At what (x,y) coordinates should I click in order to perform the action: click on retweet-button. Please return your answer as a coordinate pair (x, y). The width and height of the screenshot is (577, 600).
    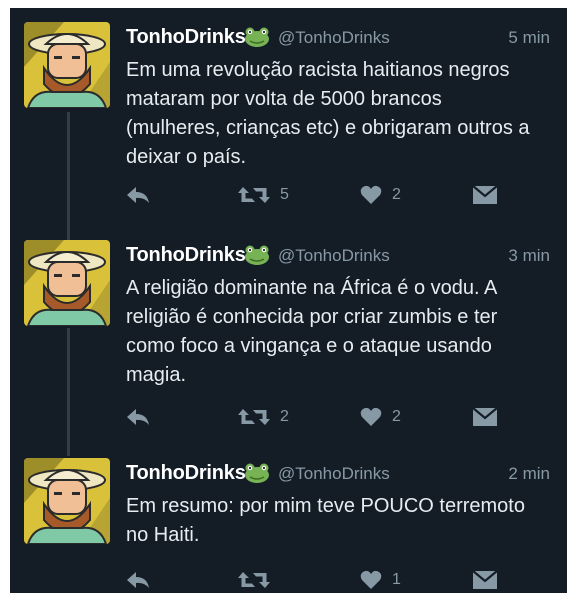
    Looking at the image, I should click on (259, 579).